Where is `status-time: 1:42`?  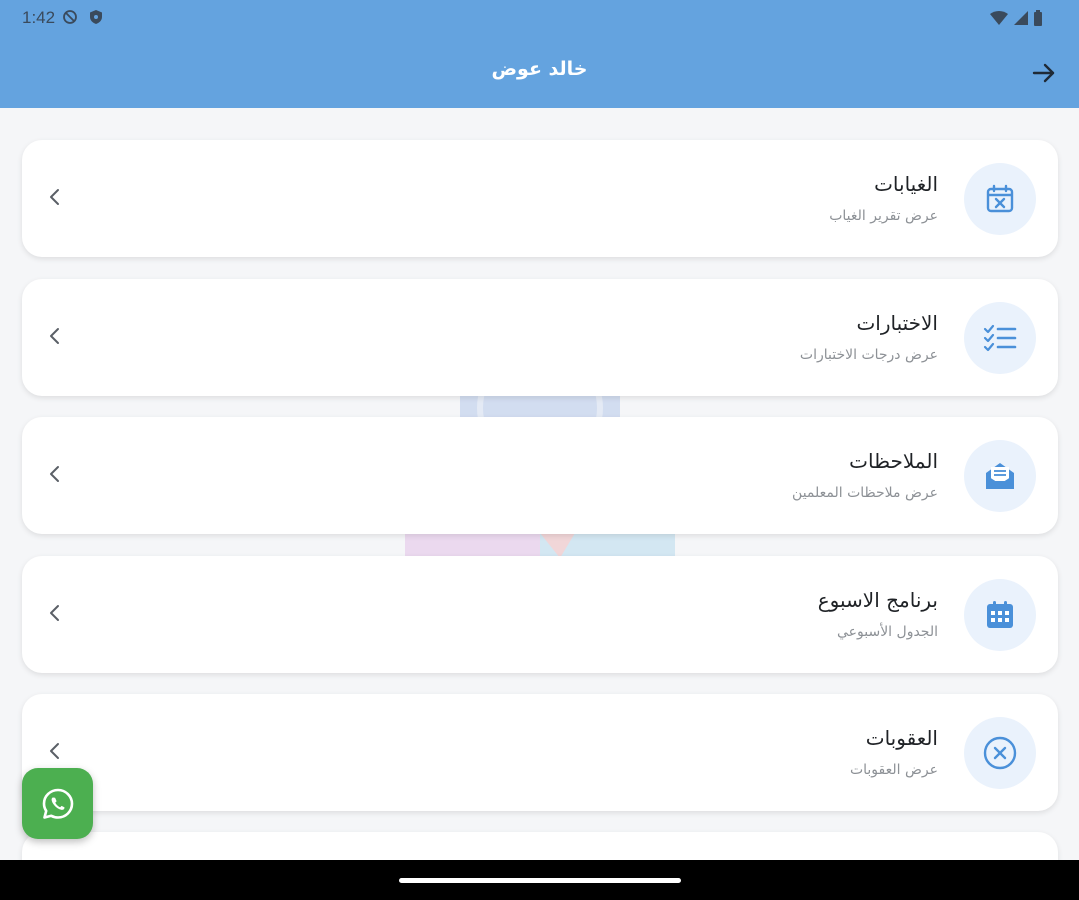 status-time: 1:42 is located at coordinates (39, 17).